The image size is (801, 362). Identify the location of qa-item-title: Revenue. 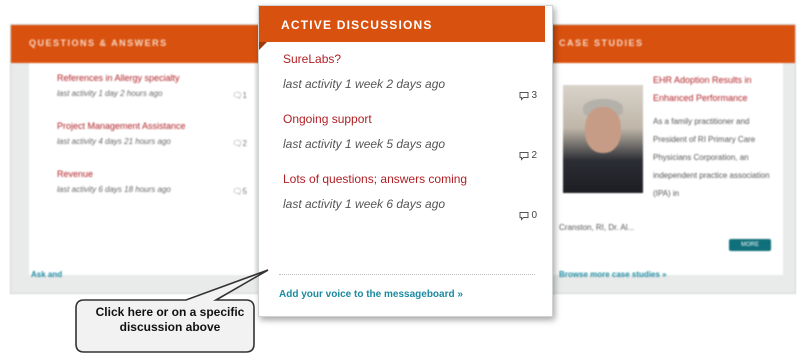
(157, 174).